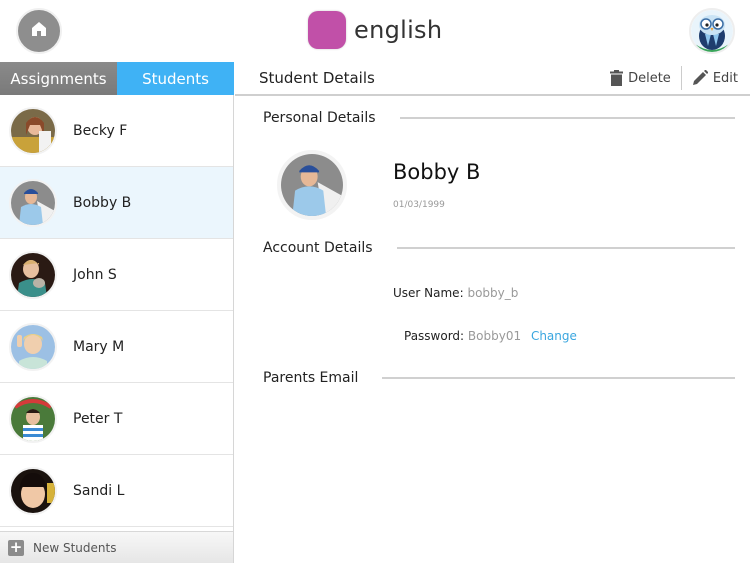 The height and width of the screenshot is (563, 750). Describe the element at coordinates (398, 30) in the screenshot. I see `subject-label: english` at that location.